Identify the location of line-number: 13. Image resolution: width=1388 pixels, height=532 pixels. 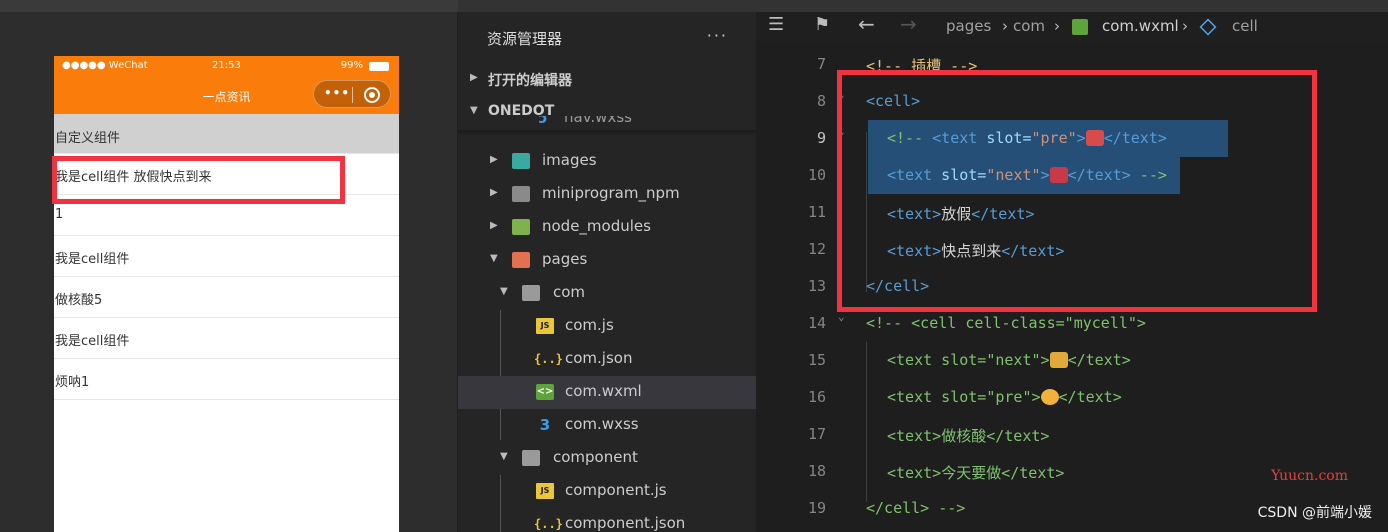
(816, 286).